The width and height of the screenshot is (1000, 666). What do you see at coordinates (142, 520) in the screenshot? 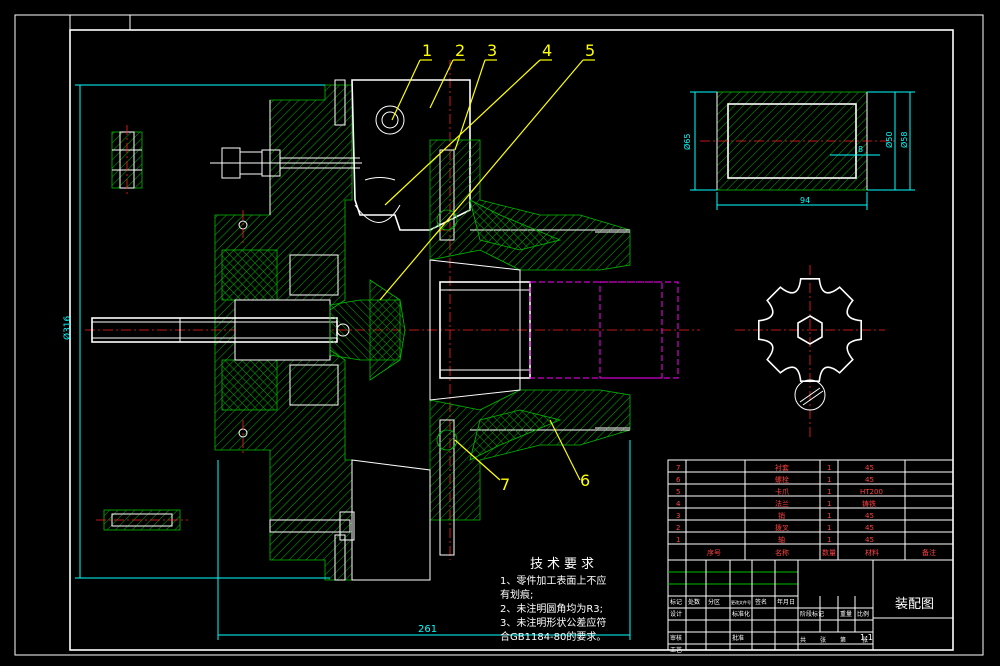
I see `detail-key-bottom` at bounding box center [142, 520].